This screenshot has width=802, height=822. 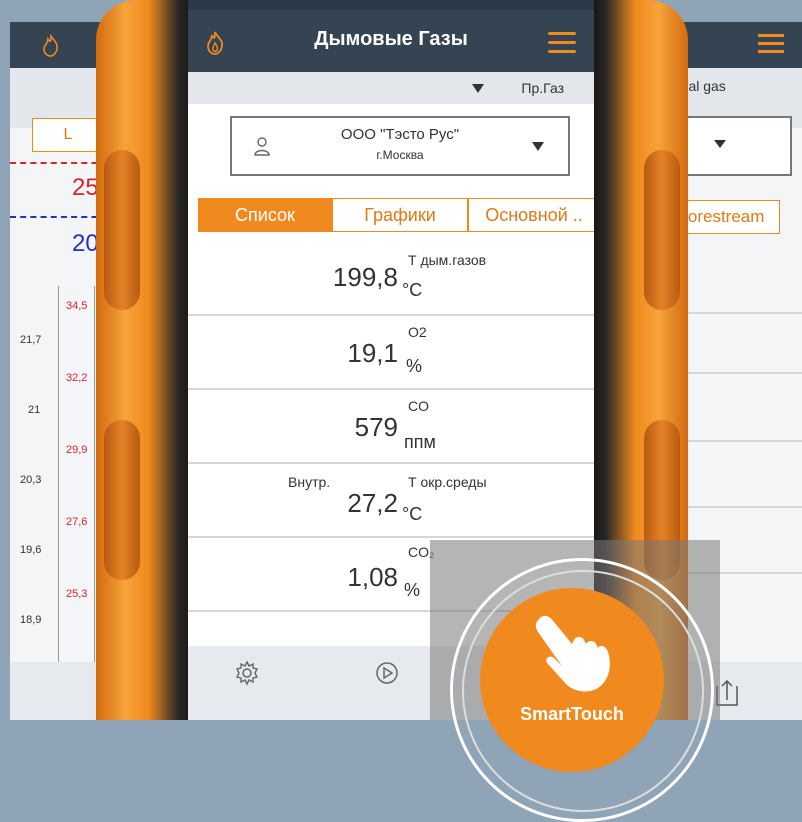 What do you see at coordinates (447, 260) in the screenshot?
I see `reading-label: Т дым.газов` at bounding box center [447, 260].